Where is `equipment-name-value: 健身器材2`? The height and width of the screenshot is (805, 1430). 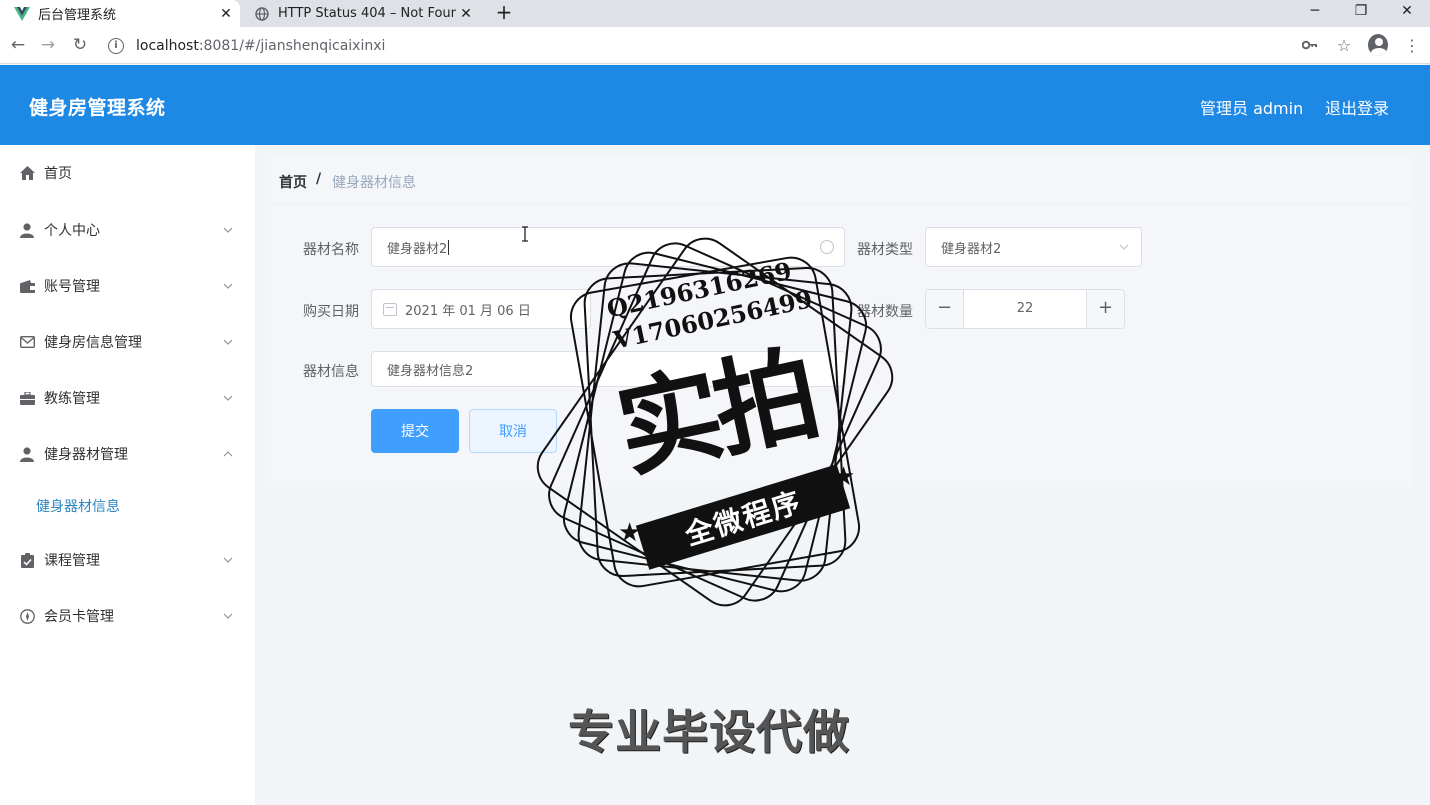 equipment-name-value: 健身器材2 is located at coordinates (417, 249).